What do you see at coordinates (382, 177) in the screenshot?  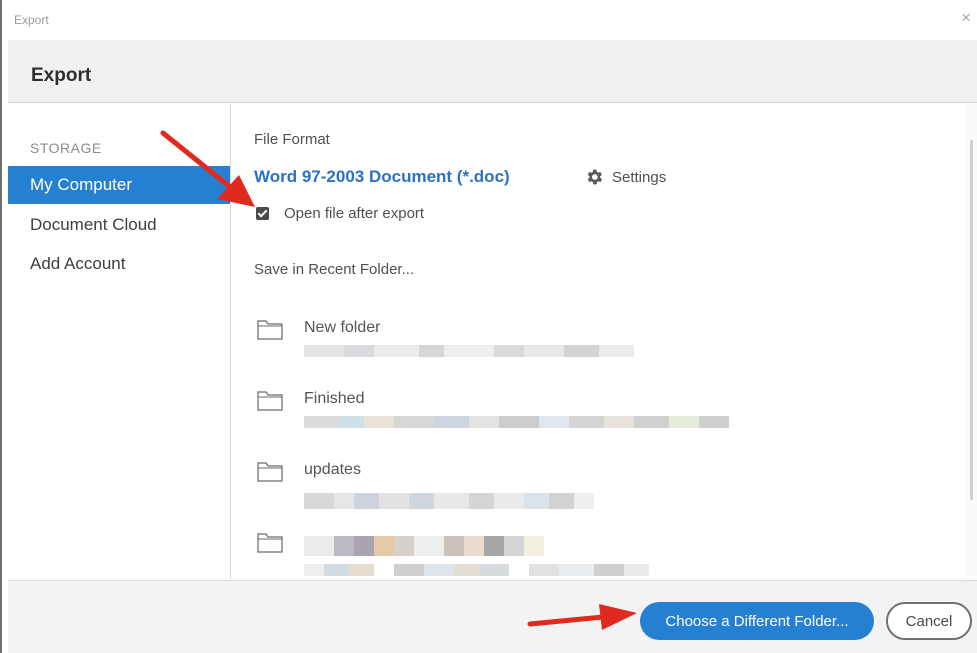 I see `file-format-dropdown: Word 97-2003 Document (*.doc)` at bounding box center [382, 177].